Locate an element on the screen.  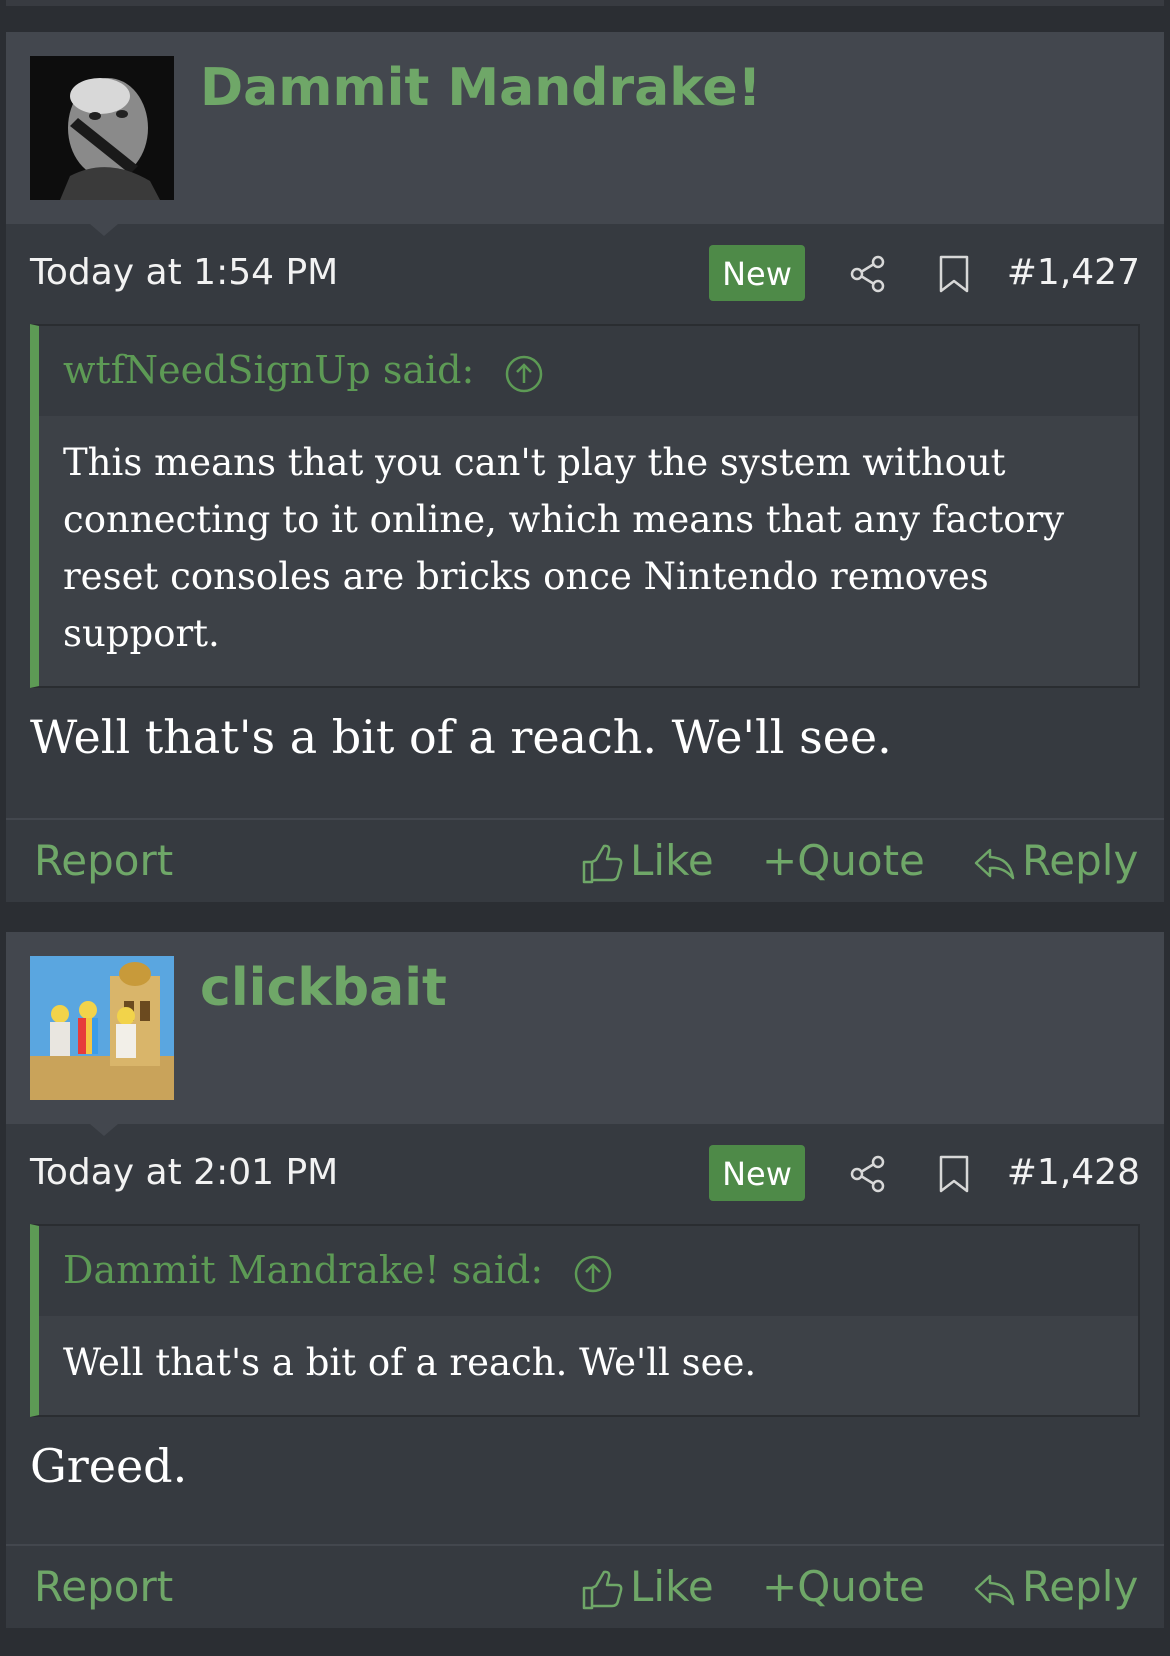
quote-author-line: Dammit Mandrake! said: is located at coordinates (338, 1271).